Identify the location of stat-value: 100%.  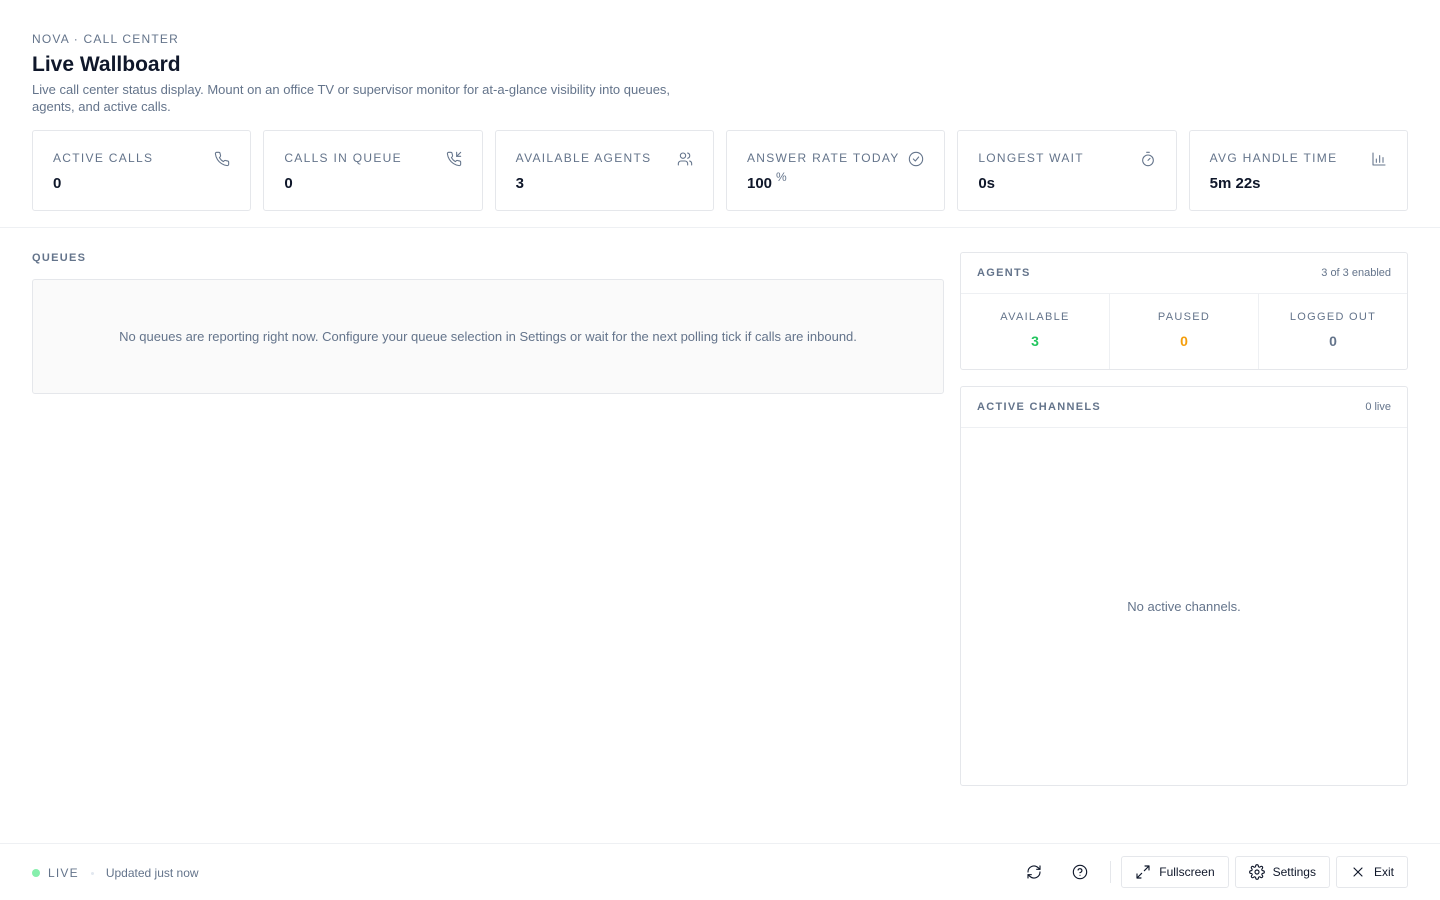
(835, 181).